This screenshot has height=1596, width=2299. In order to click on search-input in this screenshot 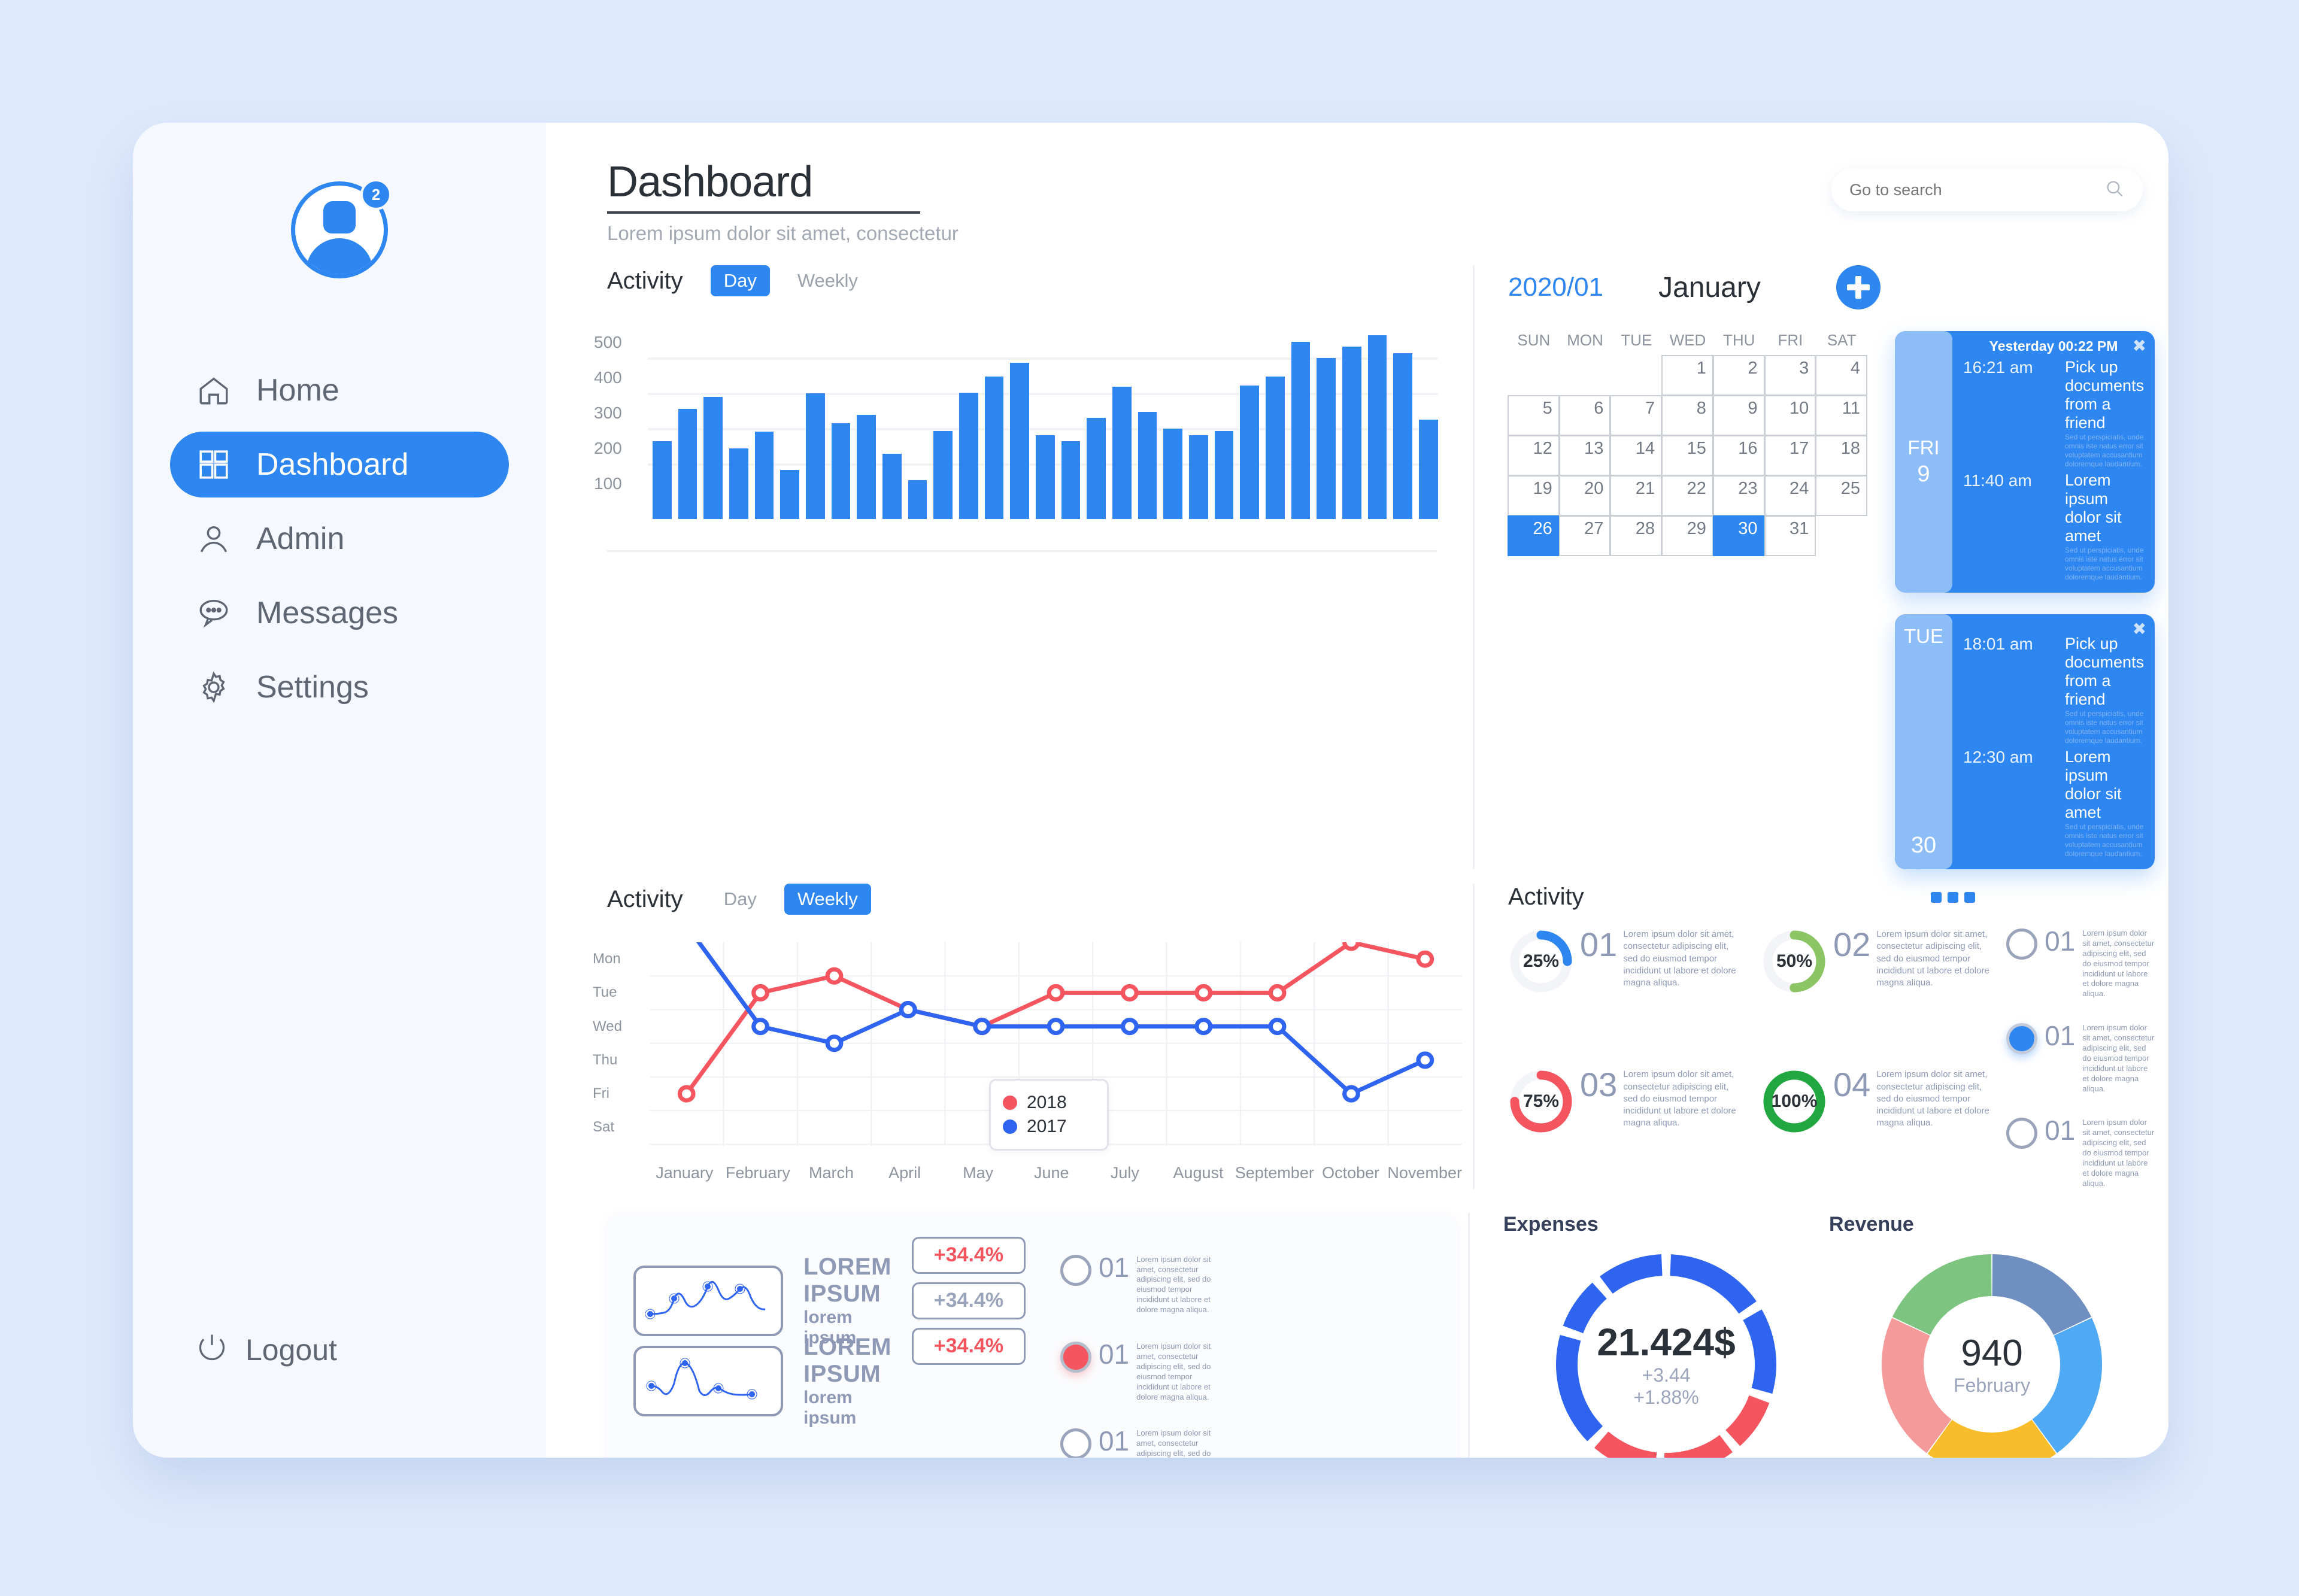, I will do `click(1977, 189)`.